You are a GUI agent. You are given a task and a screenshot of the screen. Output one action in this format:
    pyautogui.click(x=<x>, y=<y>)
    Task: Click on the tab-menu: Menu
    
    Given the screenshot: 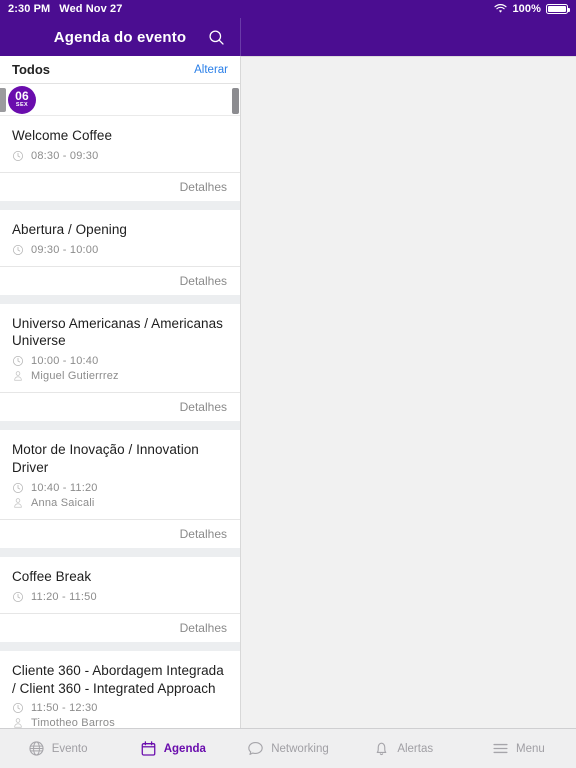 What is the action you would take?
    pyautogui.click(x=518, y=748)
    